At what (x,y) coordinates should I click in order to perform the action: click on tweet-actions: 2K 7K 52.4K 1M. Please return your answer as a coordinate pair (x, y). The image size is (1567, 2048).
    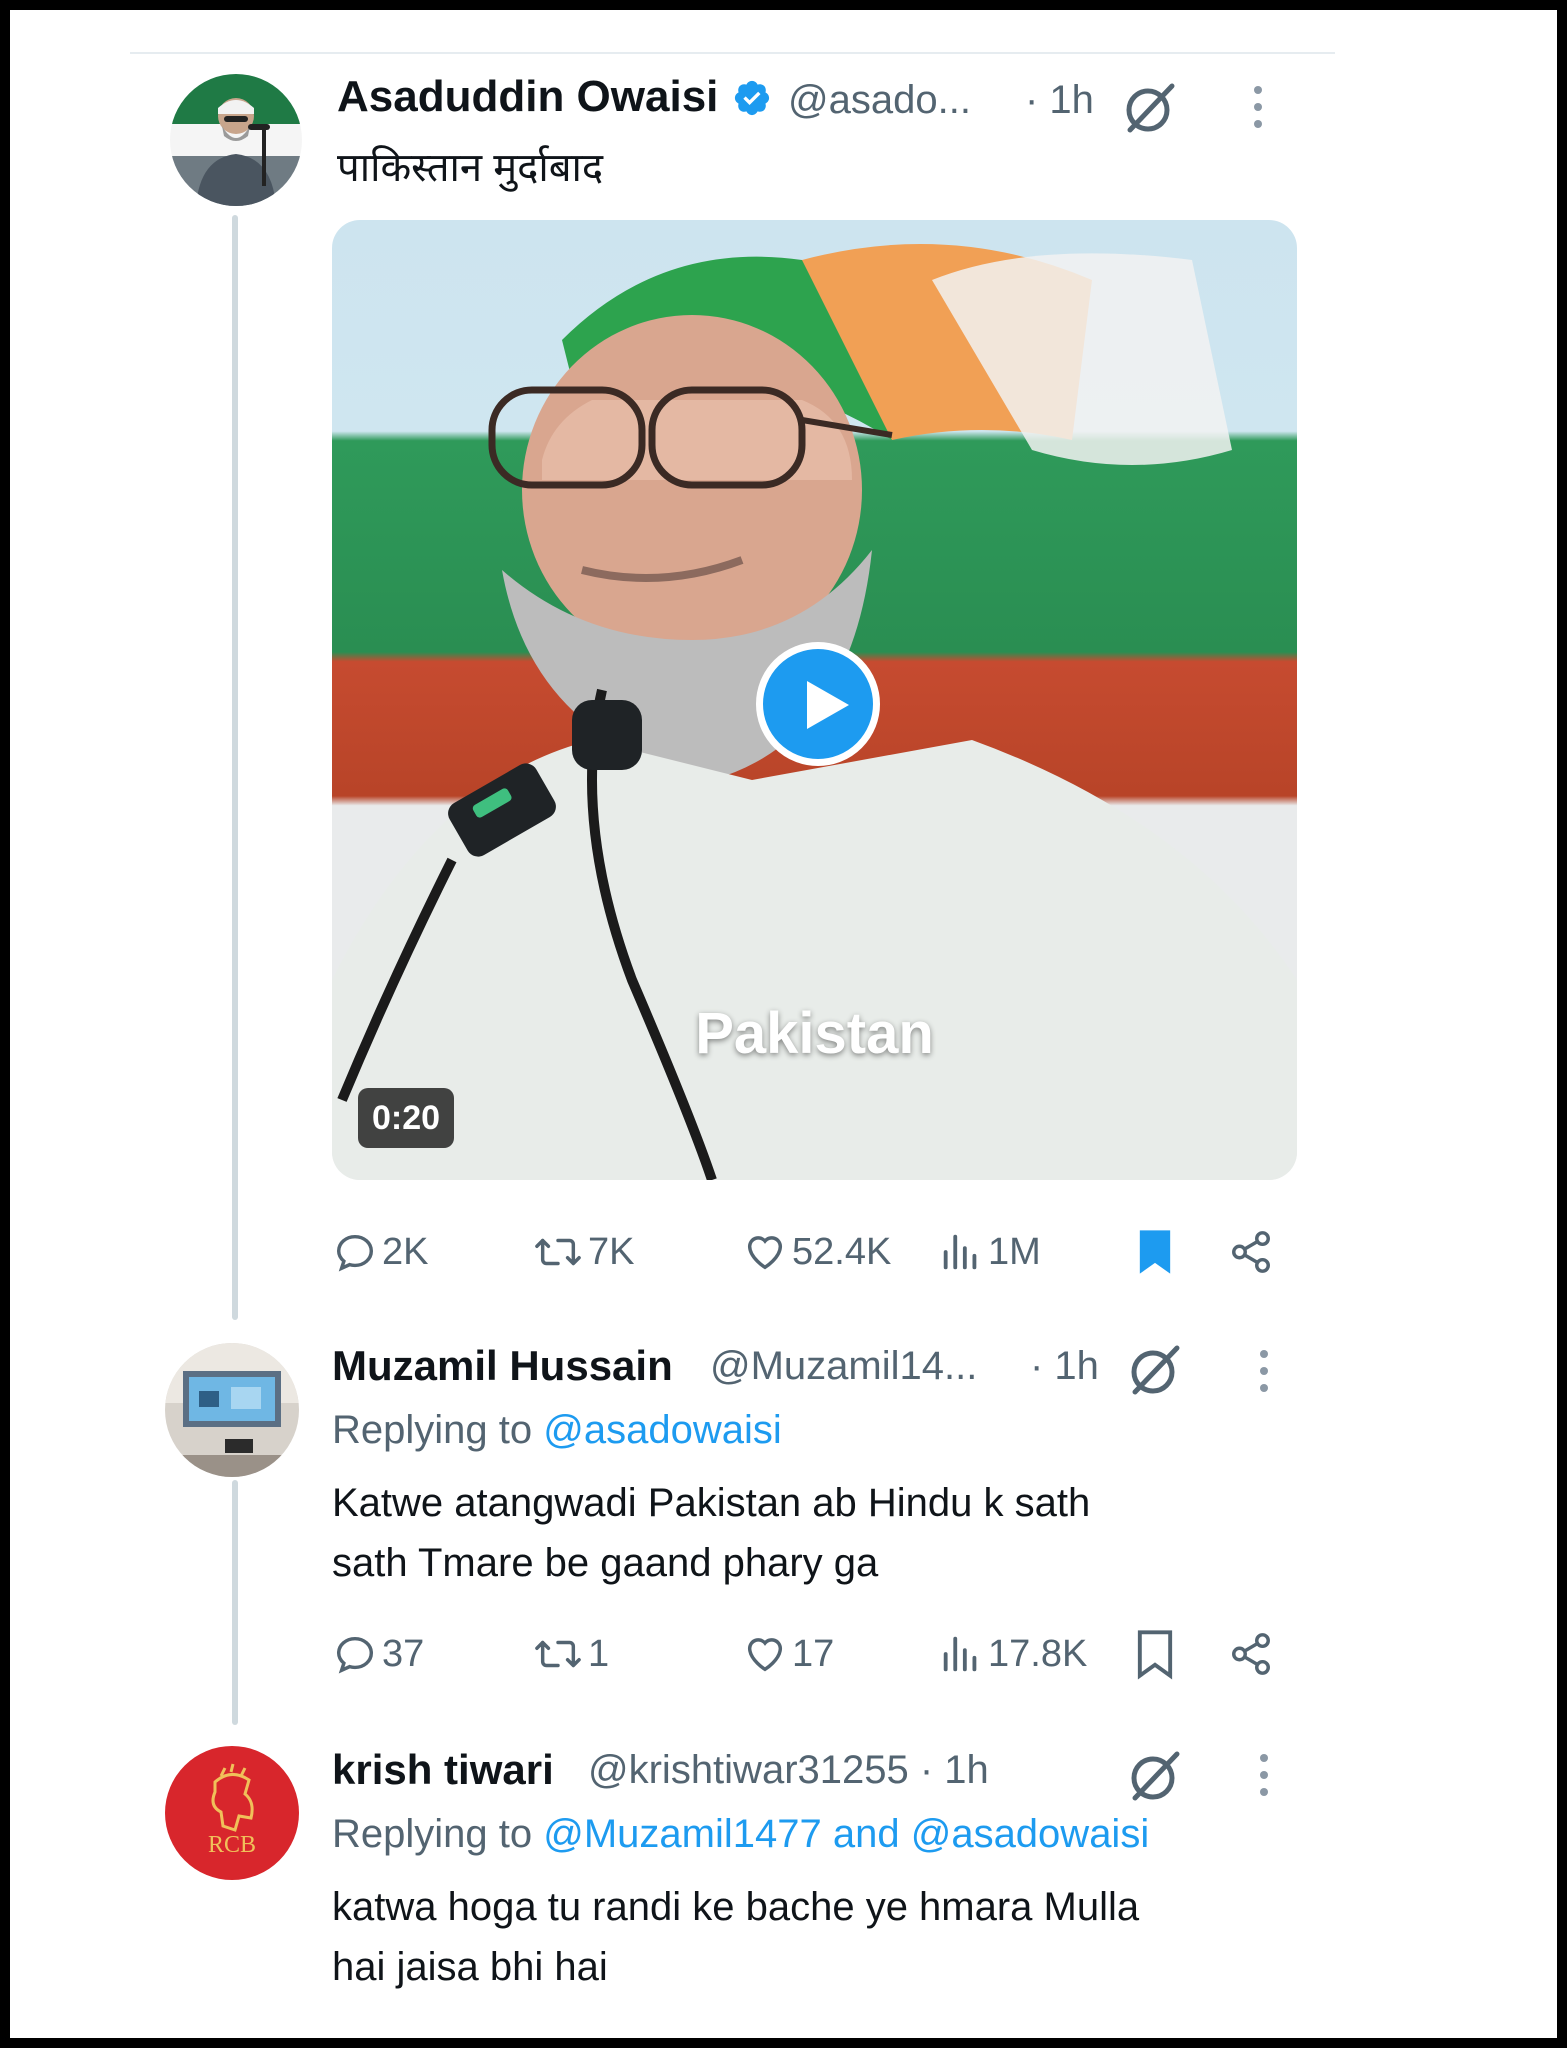
    Looking at the image, I should click on (822, 1252).